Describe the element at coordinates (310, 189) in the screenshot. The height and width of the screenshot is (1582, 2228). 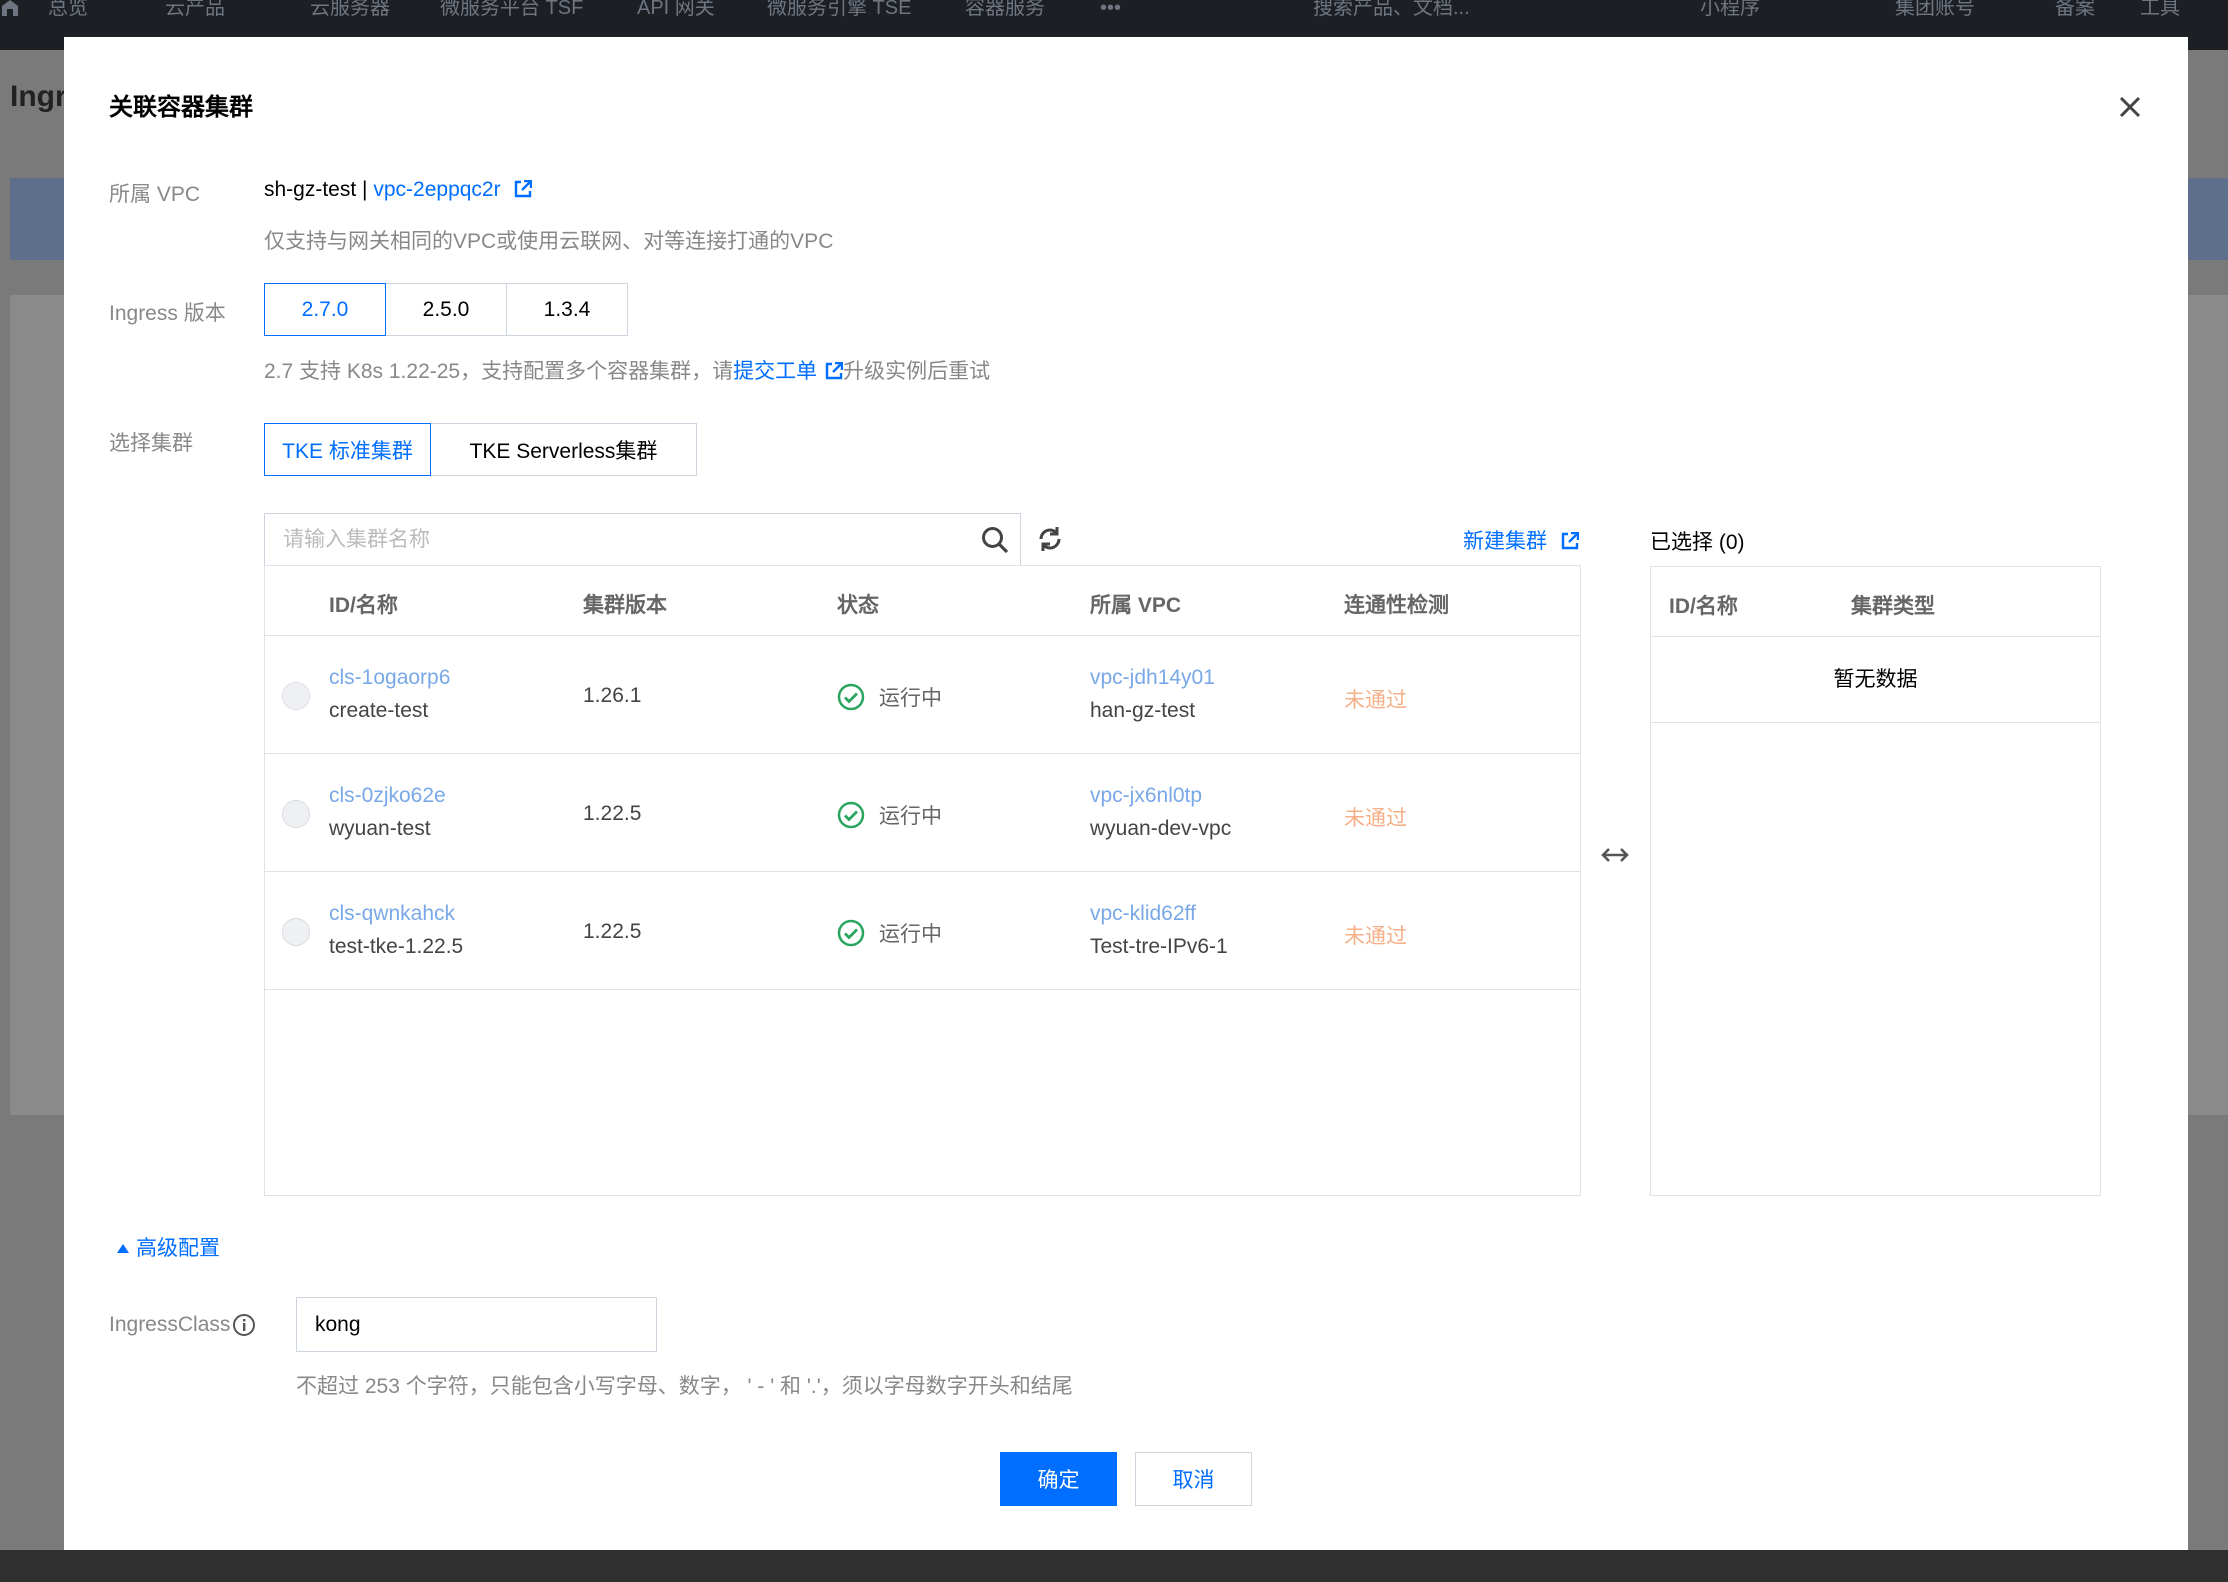
I see `vpc-name: sh-gz-test` at that location.